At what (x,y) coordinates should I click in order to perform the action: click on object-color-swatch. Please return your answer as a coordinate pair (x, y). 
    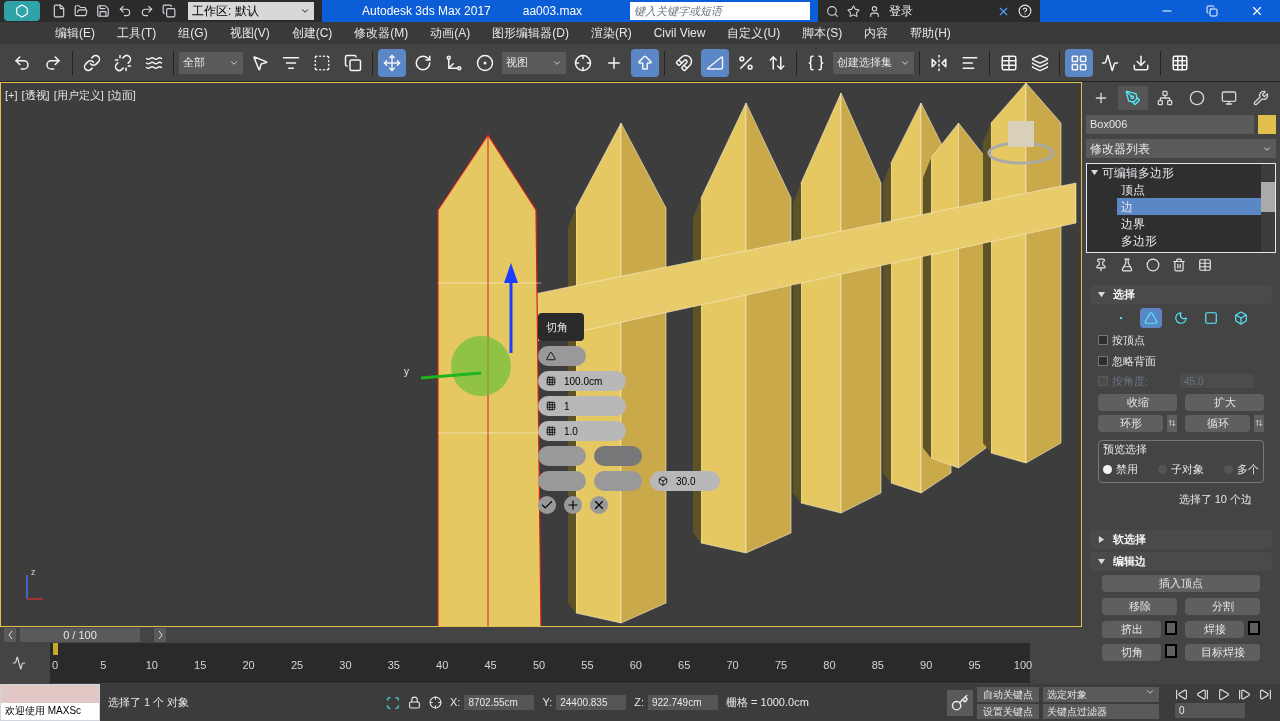
    Looking at the image, I should click on (1267, 124).